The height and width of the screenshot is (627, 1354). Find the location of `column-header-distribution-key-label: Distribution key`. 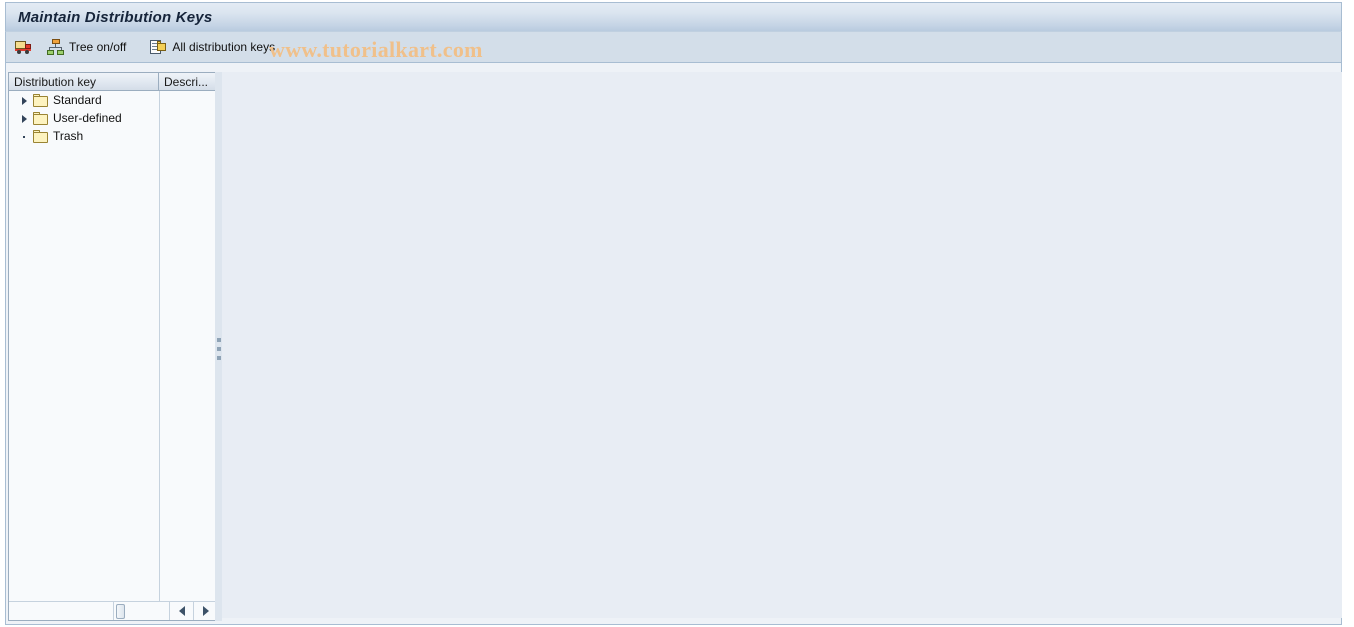

column-header-distribution-key-label: Distribution key is located at coordinates (55, 81).